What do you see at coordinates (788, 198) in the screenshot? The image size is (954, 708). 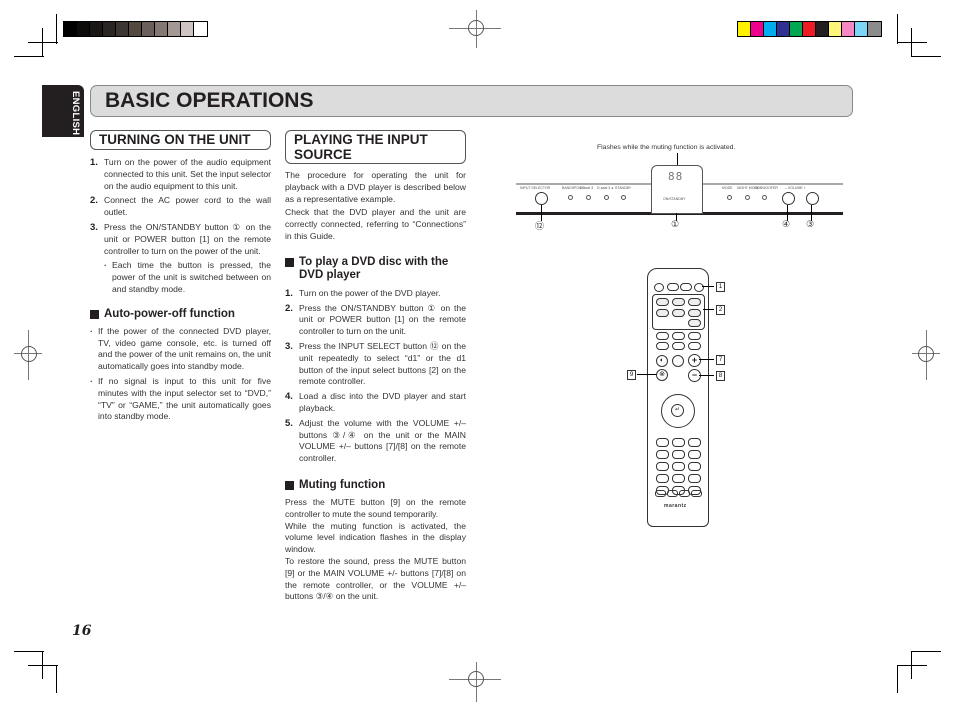 I see `volume-down-knob` at bounding box center [788, 198].